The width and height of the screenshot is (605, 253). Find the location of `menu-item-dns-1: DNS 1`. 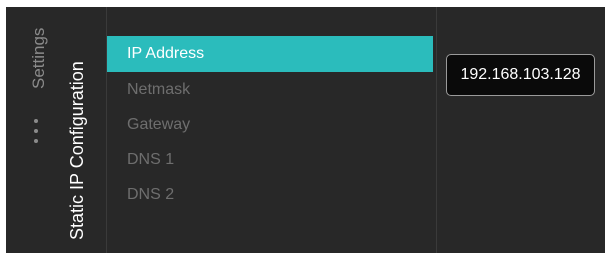

menu-item-dns-1: DNS 1 is located at coordinates (270, 159).